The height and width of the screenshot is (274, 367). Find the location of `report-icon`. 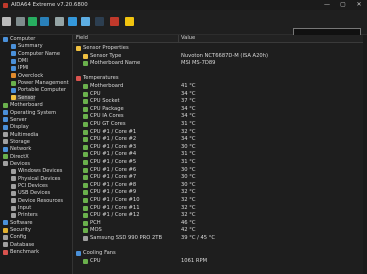

report-icon is located at coordinates (20, 21).